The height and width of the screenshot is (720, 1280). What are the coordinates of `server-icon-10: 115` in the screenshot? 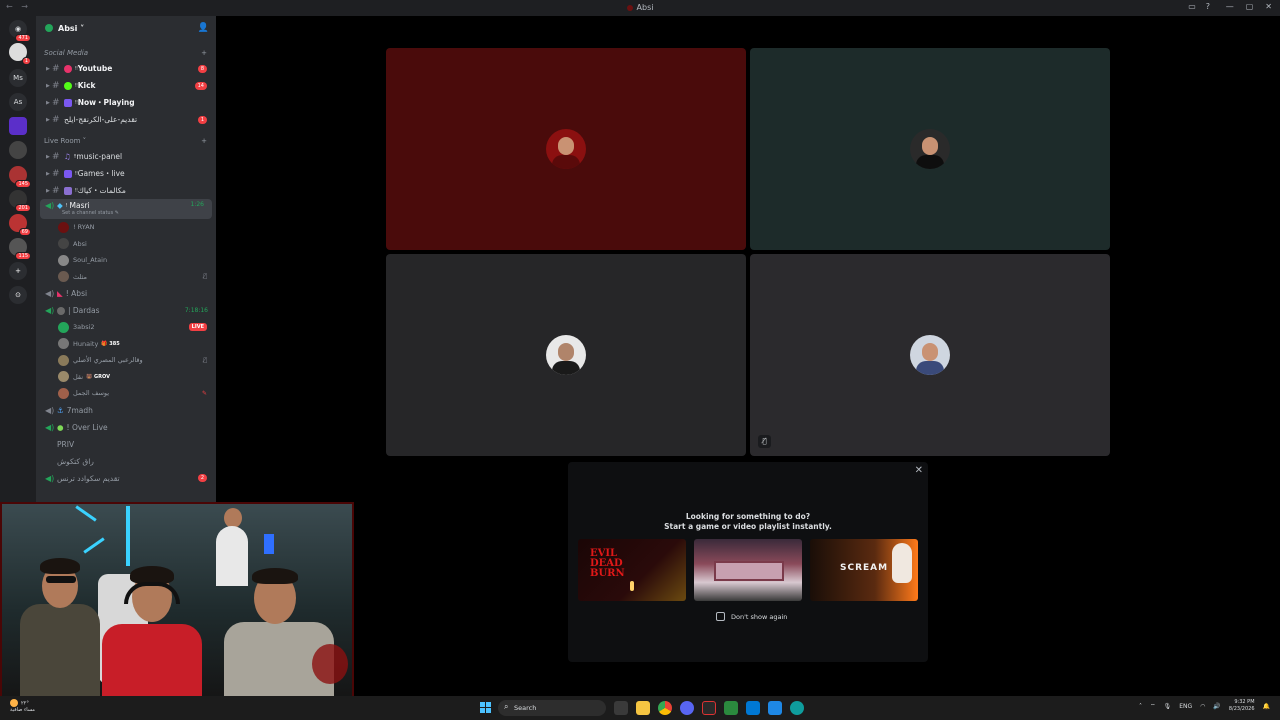 It's located at (20, 249).